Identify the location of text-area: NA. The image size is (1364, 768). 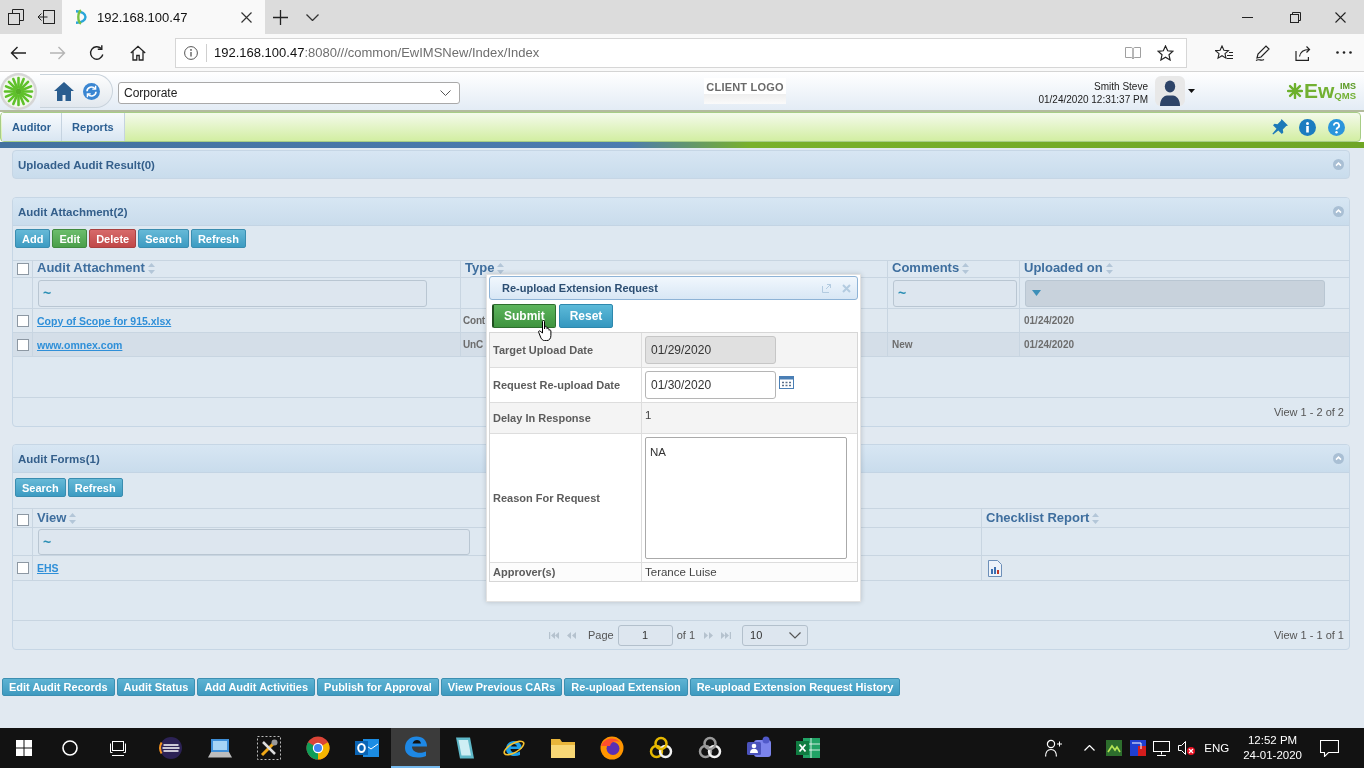
(746, 498).